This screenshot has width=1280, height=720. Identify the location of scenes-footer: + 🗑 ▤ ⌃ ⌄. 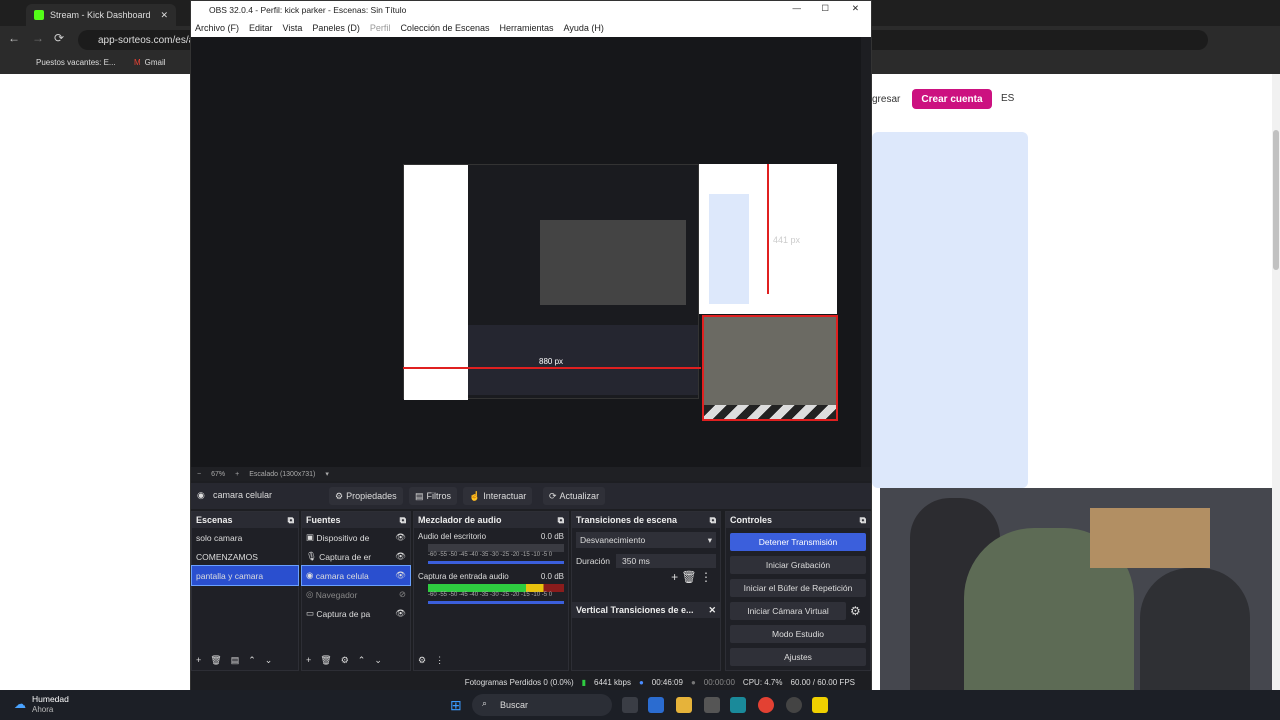
(234, 660).